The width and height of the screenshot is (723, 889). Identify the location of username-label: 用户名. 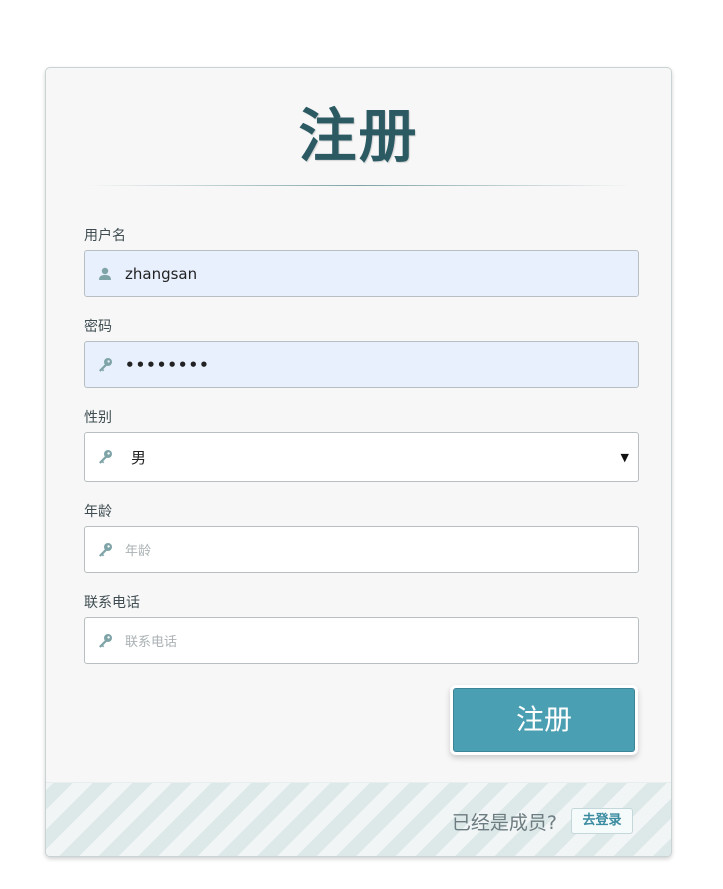
(105, 236).